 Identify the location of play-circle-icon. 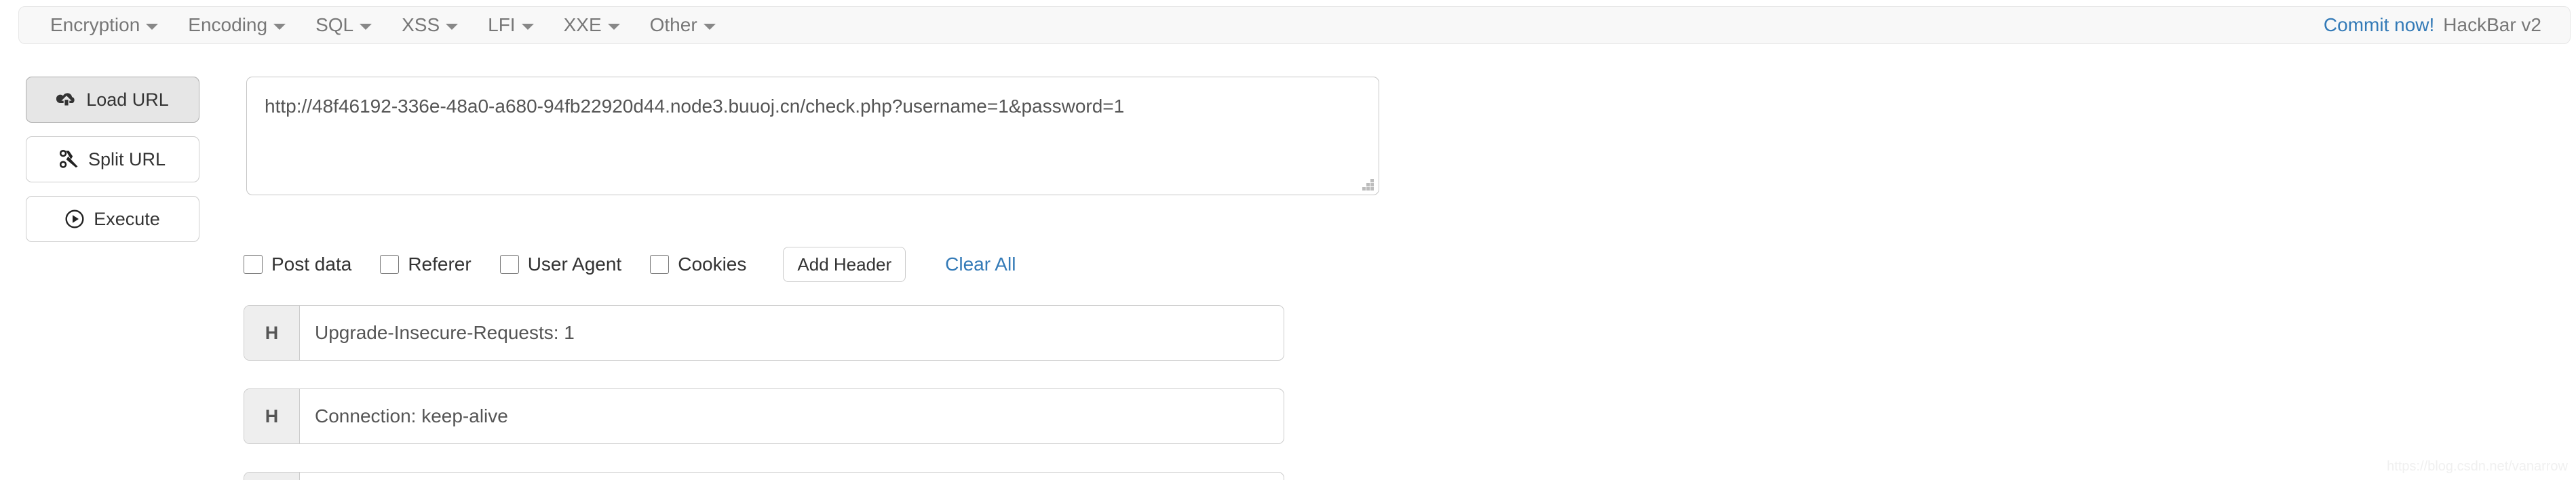
(74, 218).